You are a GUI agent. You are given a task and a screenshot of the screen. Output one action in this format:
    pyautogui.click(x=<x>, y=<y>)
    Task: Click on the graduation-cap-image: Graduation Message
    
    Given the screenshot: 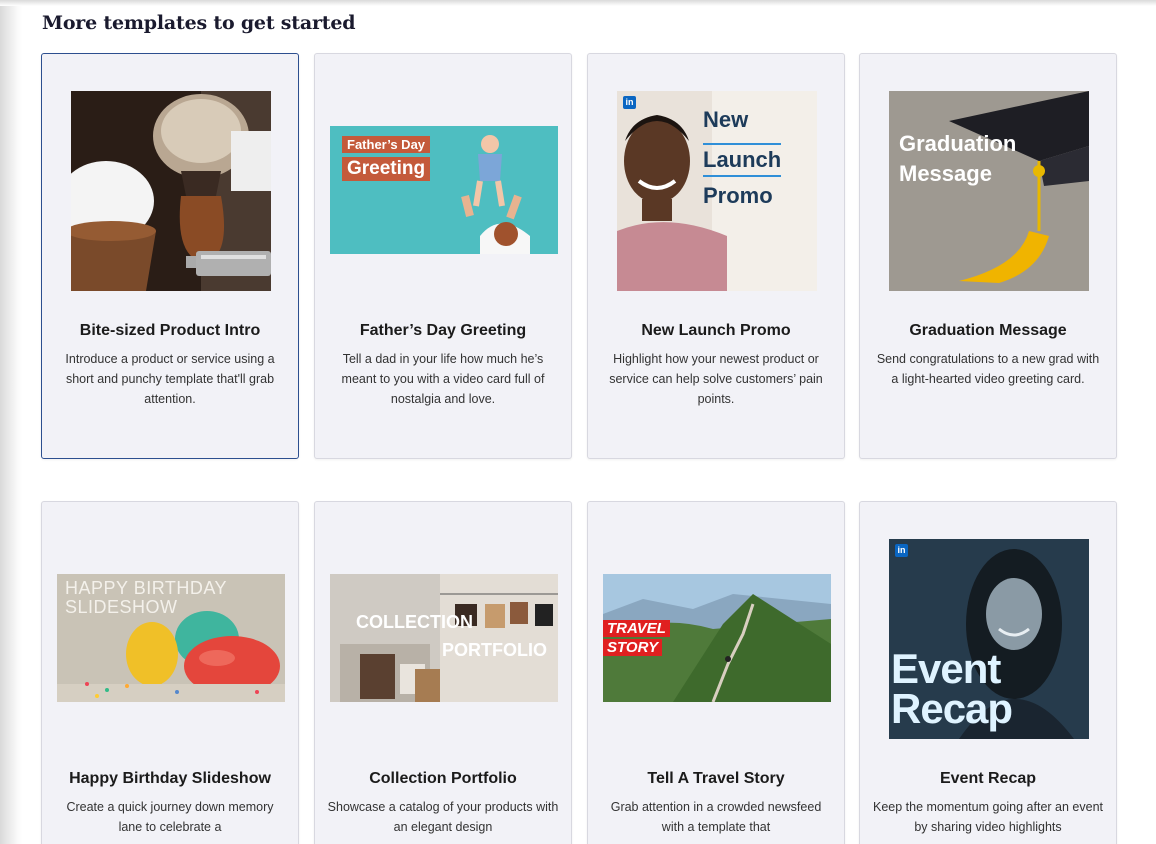 What is the action you would take?
    pyautogui.click(x=989, y=191)
    